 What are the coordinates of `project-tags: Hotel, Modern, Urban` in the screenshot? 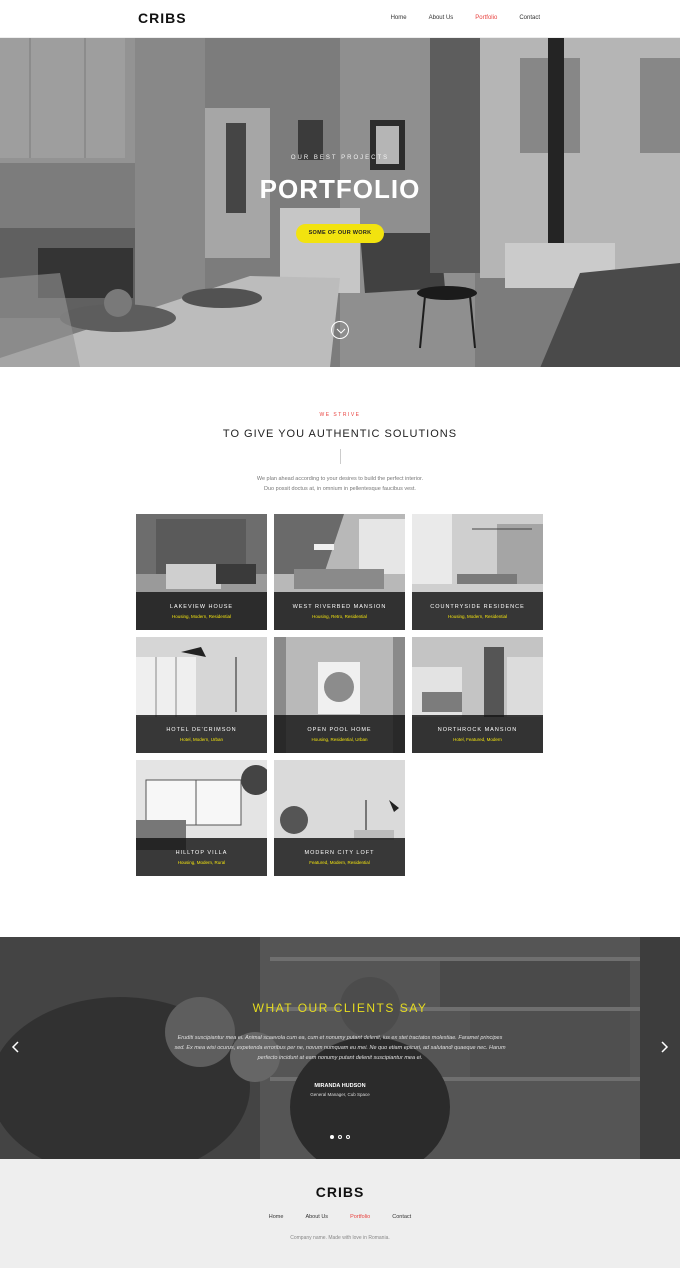 It's located at (201, 739).